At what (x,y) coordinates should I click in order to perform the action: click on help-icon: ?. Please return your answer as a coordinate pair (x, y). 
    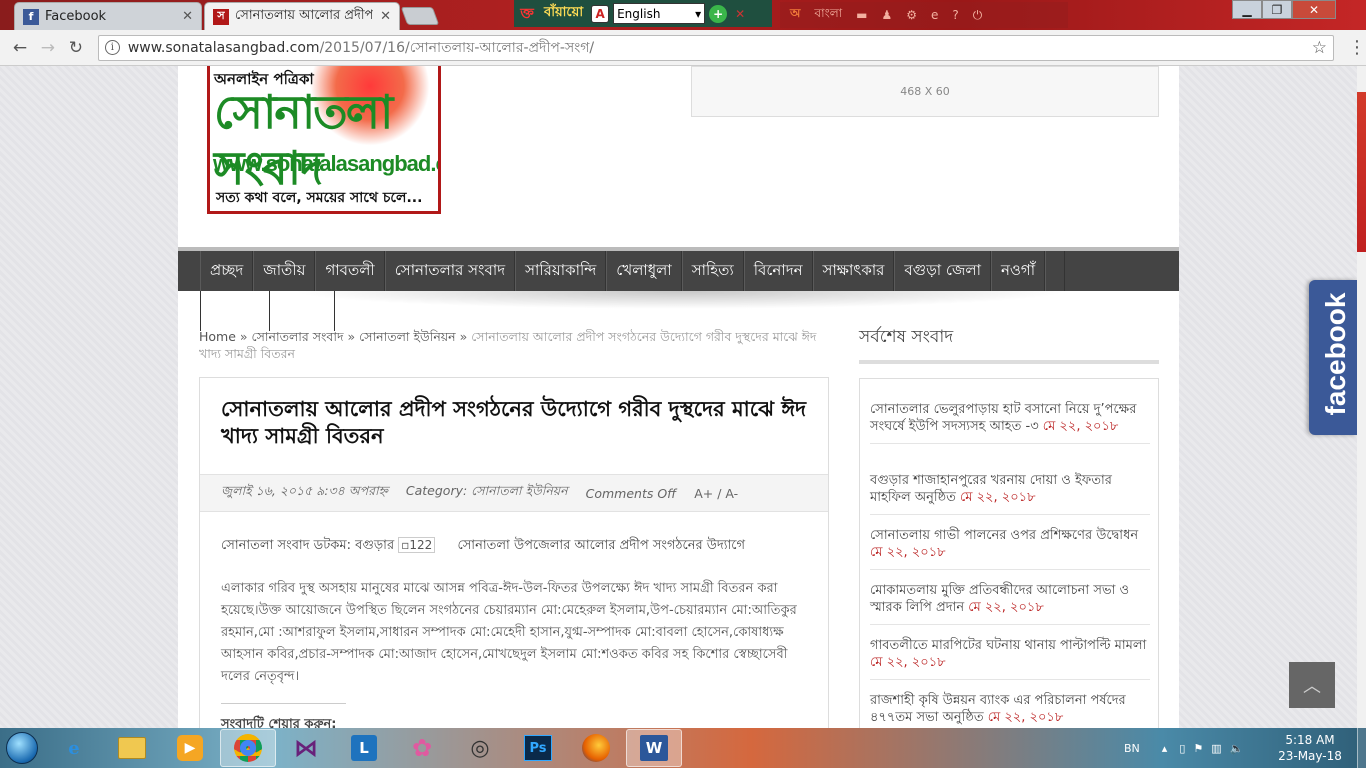
    Looking at the image, I should click on (955, 15).